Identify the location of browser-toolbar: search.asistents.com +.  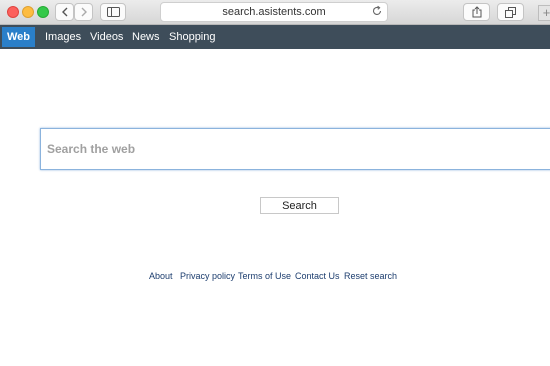
(275, 12).